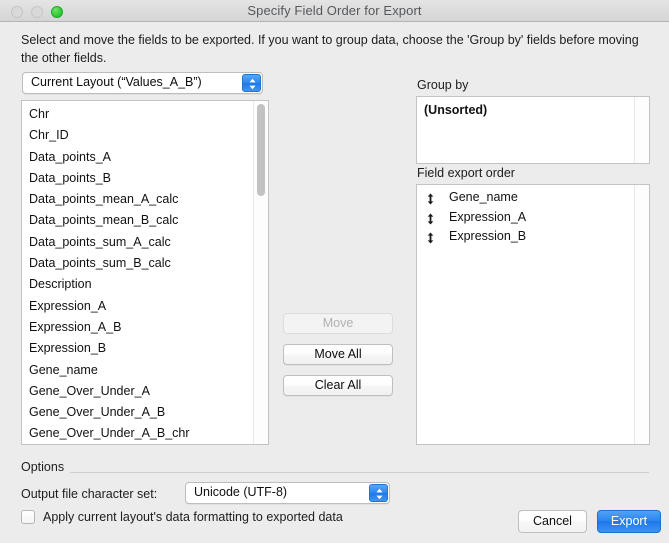  Describe the element at coordinates (641, 130) in the screenshot. I see `group-by-scrollbar` at that location.